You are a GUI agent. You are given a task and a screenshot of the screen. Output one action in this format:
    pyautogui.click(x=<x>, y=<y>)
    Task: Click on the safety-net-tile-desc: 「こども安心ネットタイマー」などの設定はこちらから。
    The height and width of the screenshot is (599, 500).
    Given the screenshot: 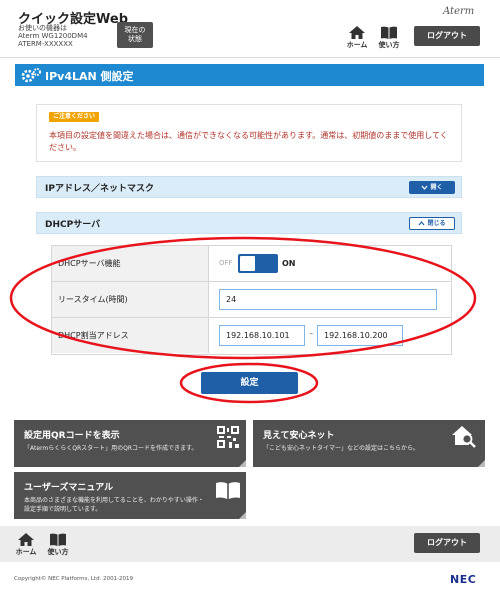 What is the action you would take?
    pyautogui.click(x=341, y=448)
    